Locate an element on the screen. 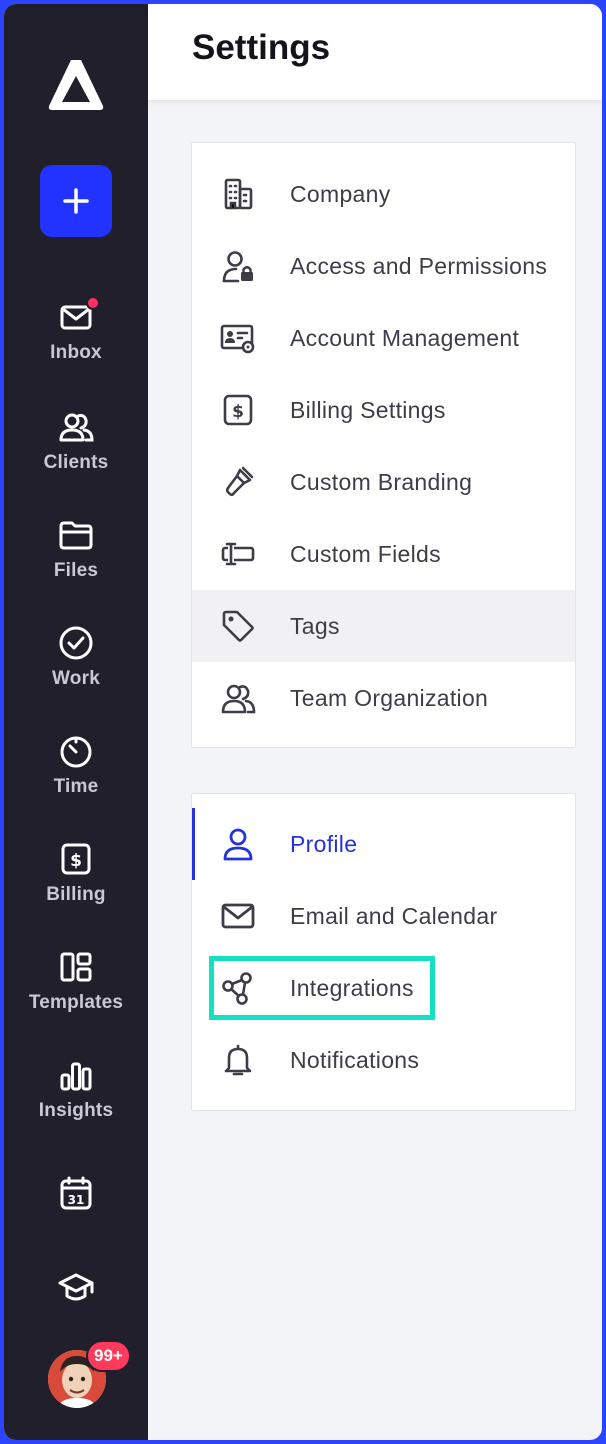  settings-item-label: Custom Branding is located at coordinates (381, 481).